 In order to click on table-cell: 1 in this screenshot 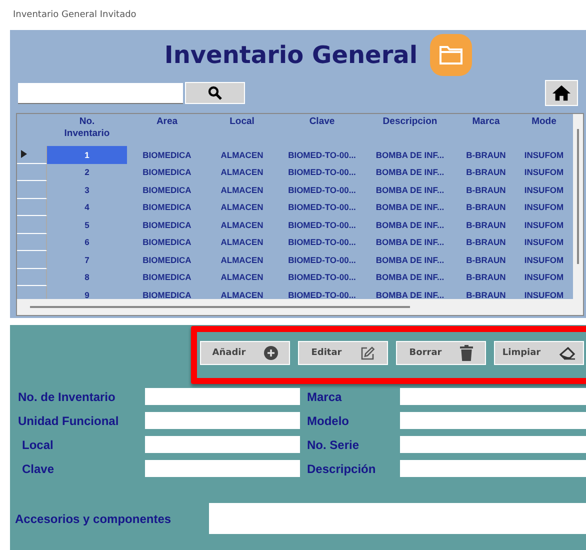, I will do `click(87, 155)`.